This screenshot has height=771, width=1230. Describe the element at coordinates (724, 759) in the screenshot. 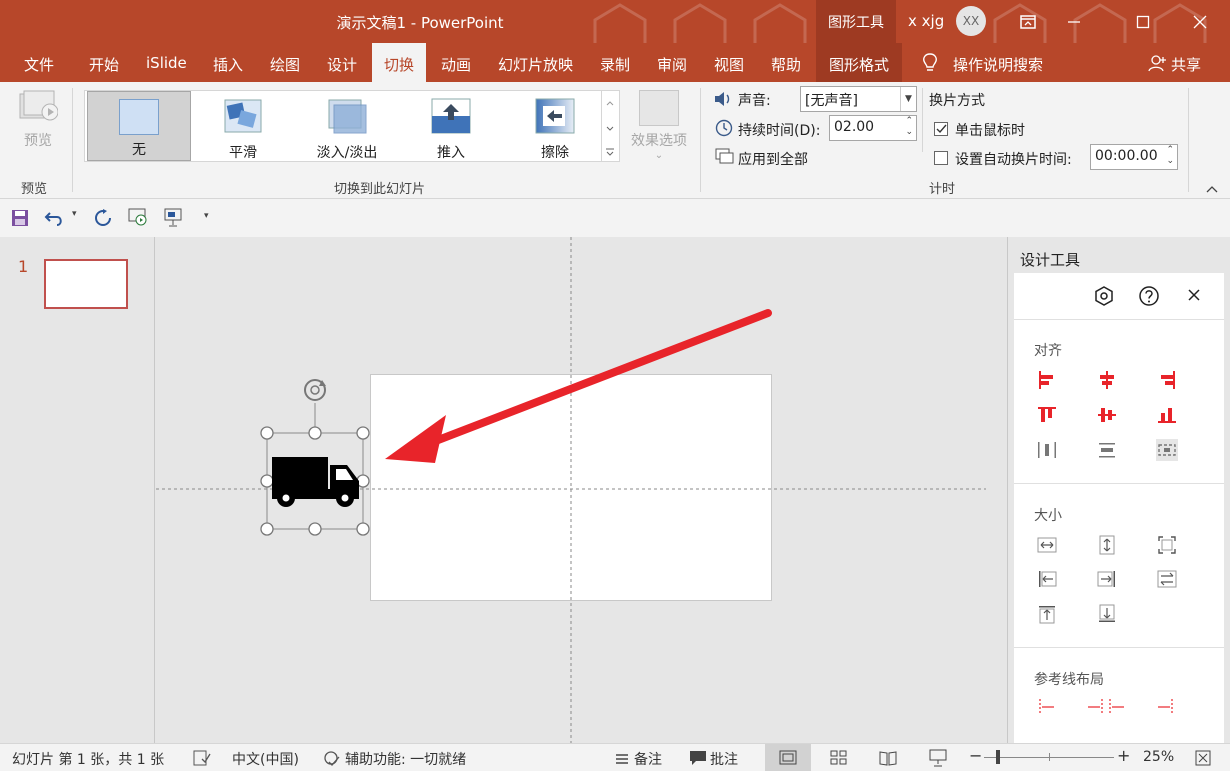

I see `comments-button: 批注` at that location.